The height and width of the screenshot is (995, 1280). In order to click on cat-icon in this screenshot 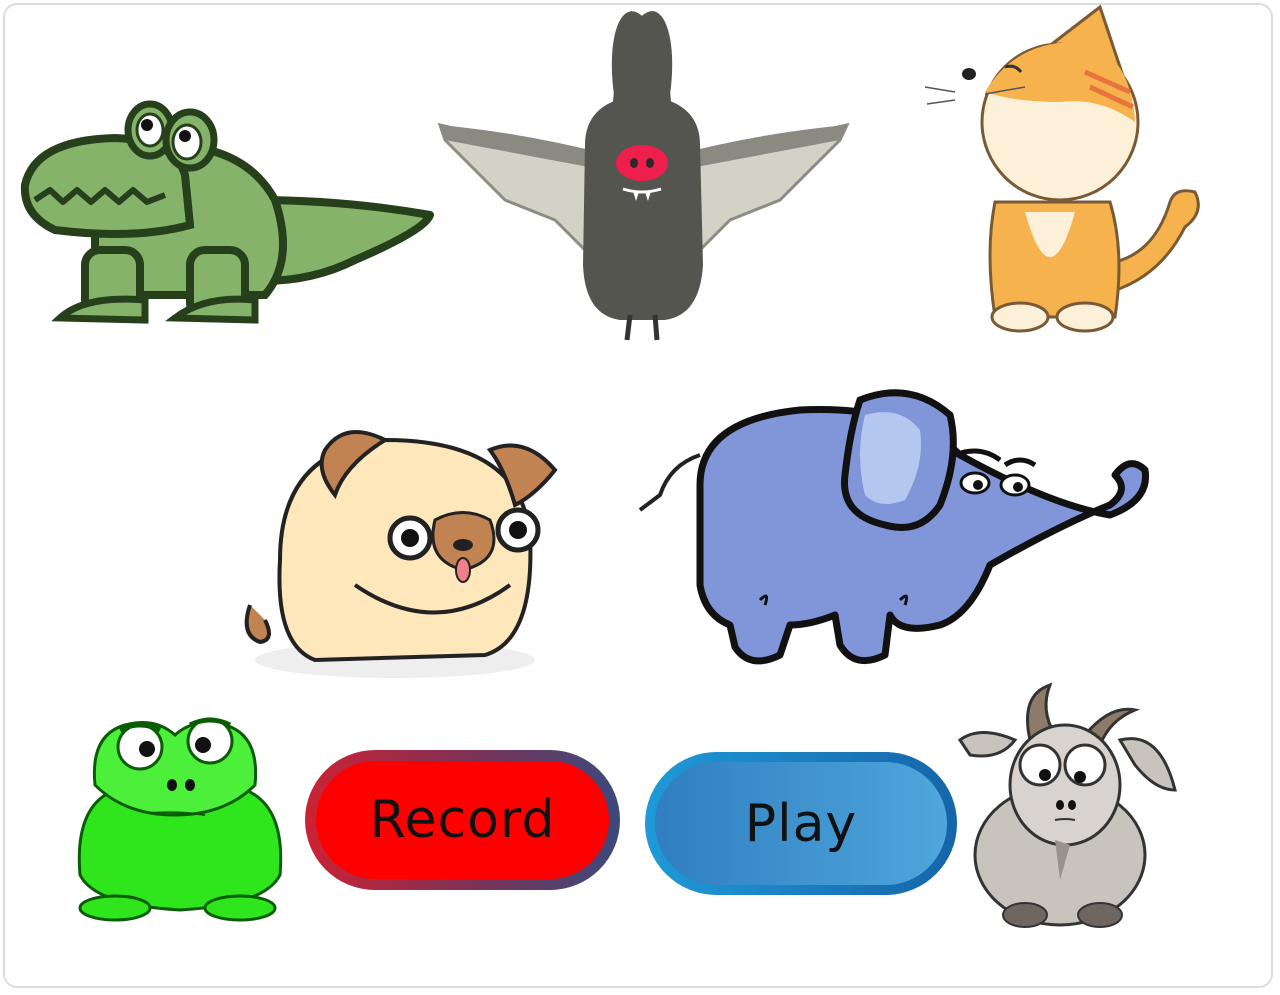, I will do `click(1064, 169)`.